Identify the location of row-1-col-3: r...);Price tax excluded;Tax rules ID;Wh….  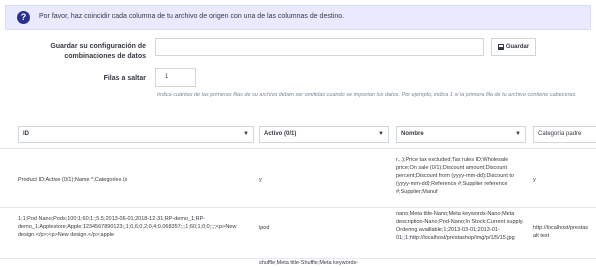
(455, 176).